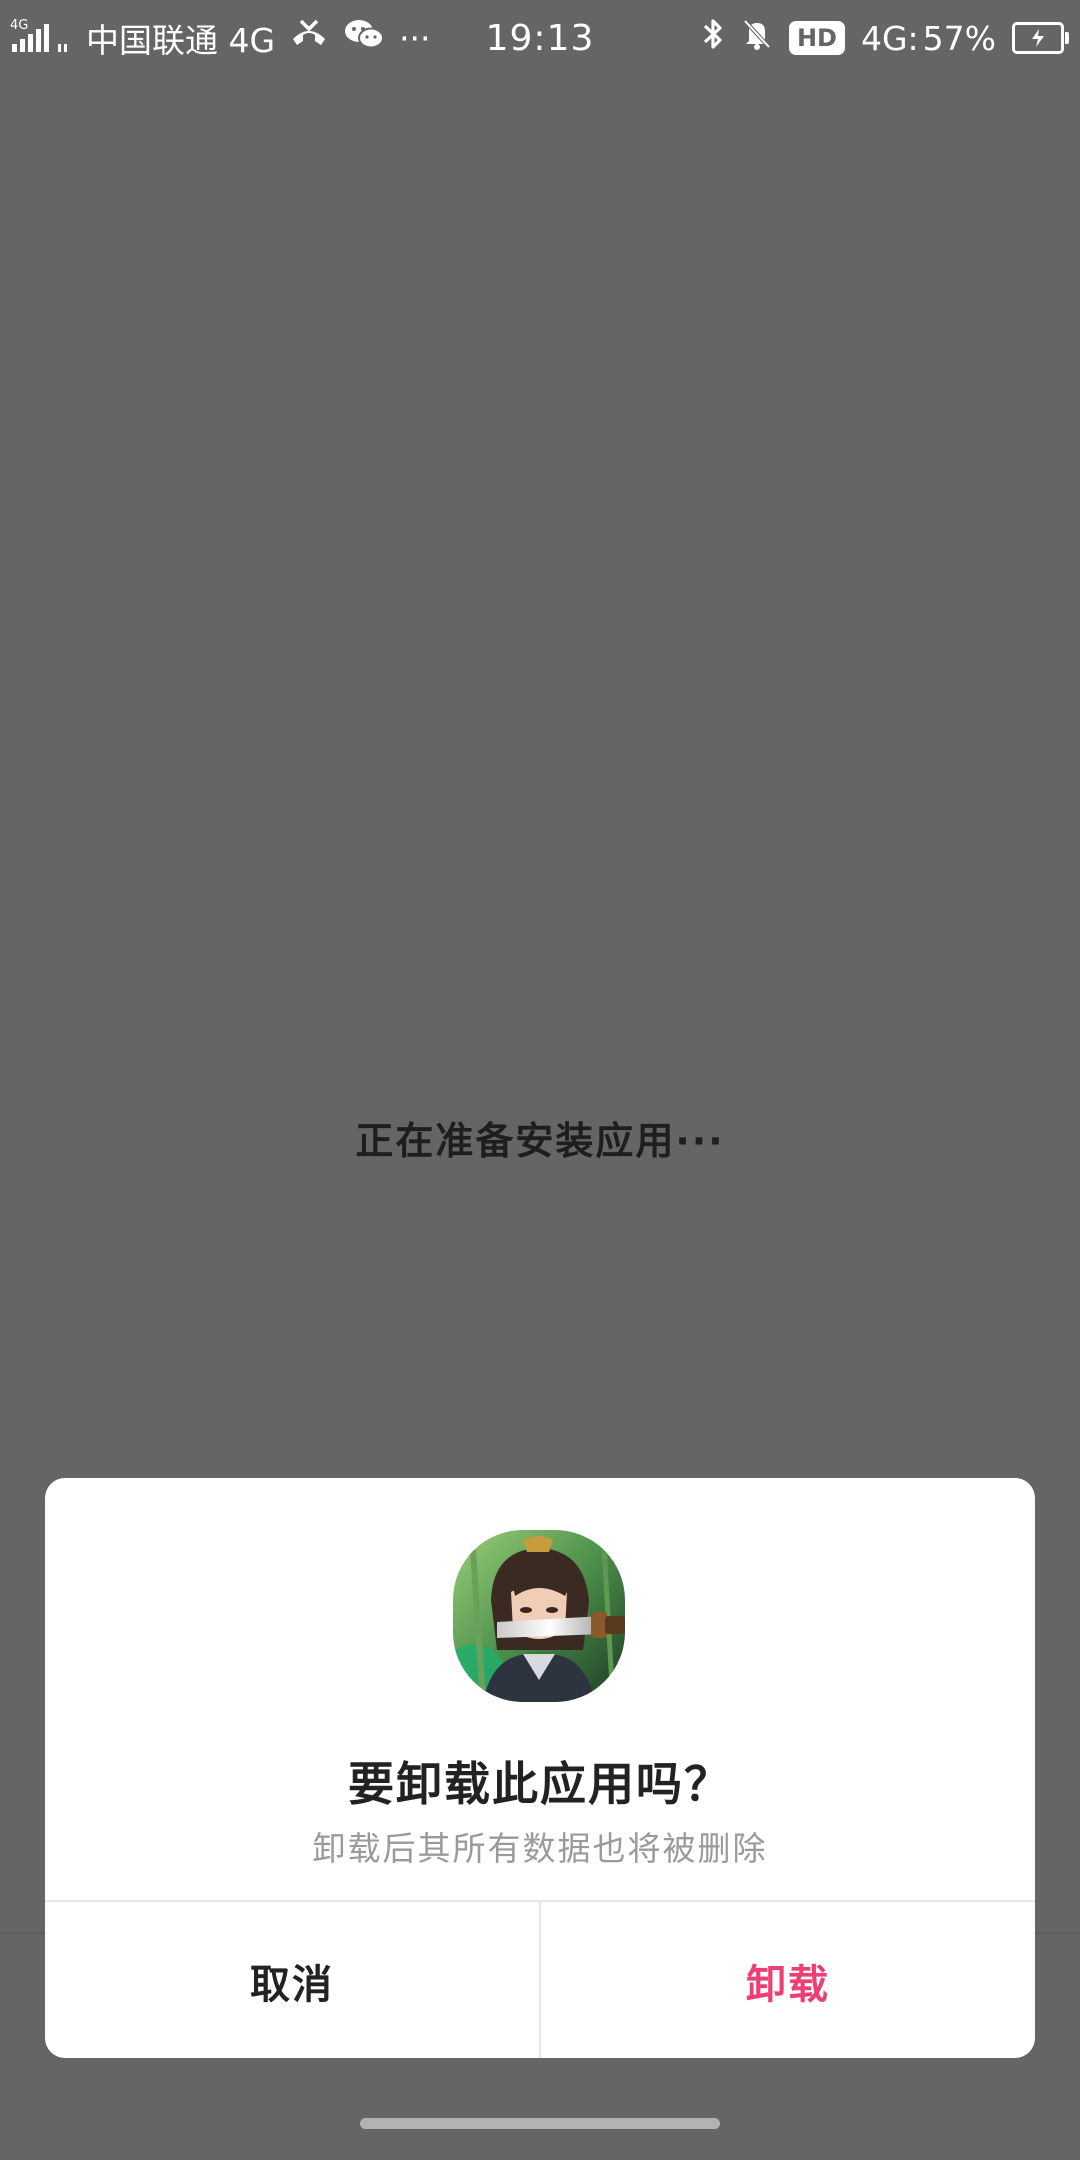 The width and height of the screenshot is (1080, 2160). I want to click on uninstall-button: 卸载, so click(788, 1980).